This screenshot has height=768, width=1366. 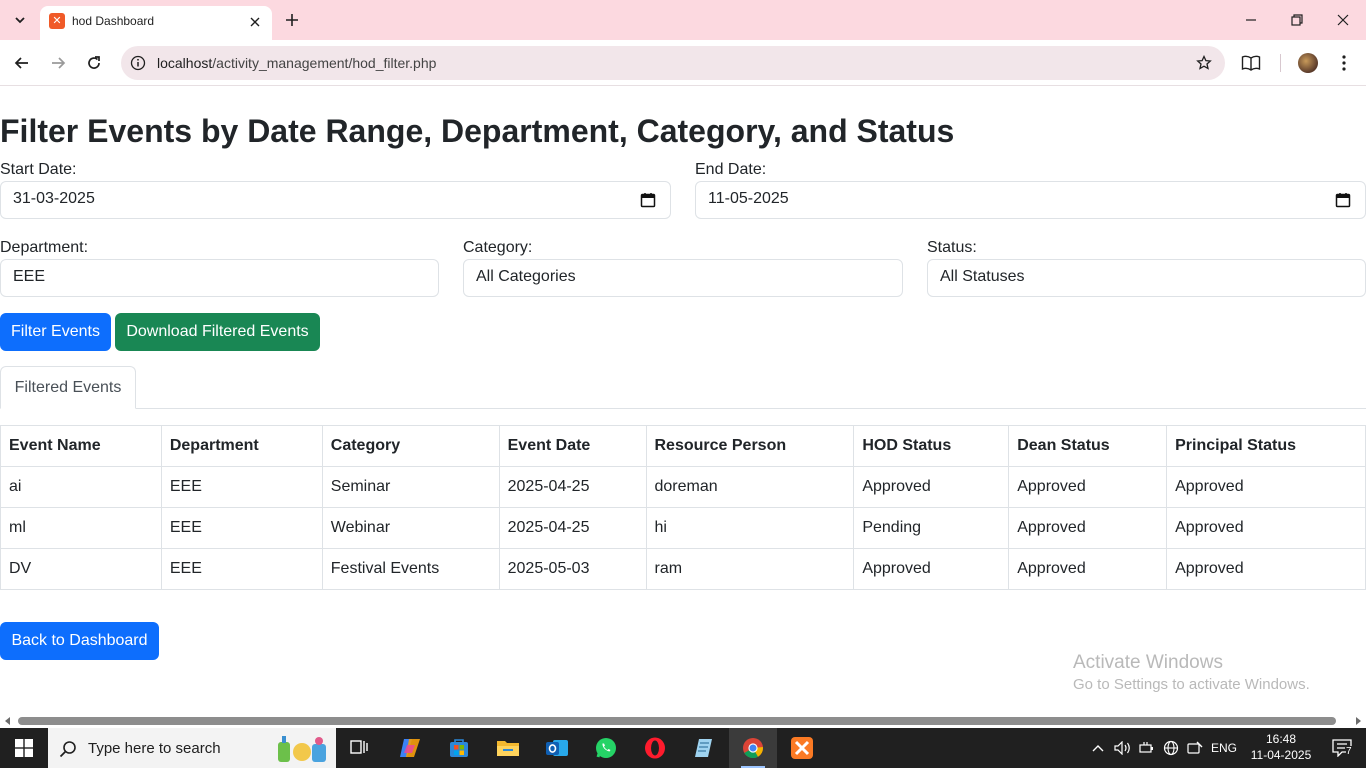 What do you see at coordinates (410, 487) in the screenshot?
I see `table-cell: Seminar` at bounding box center [410, 487].